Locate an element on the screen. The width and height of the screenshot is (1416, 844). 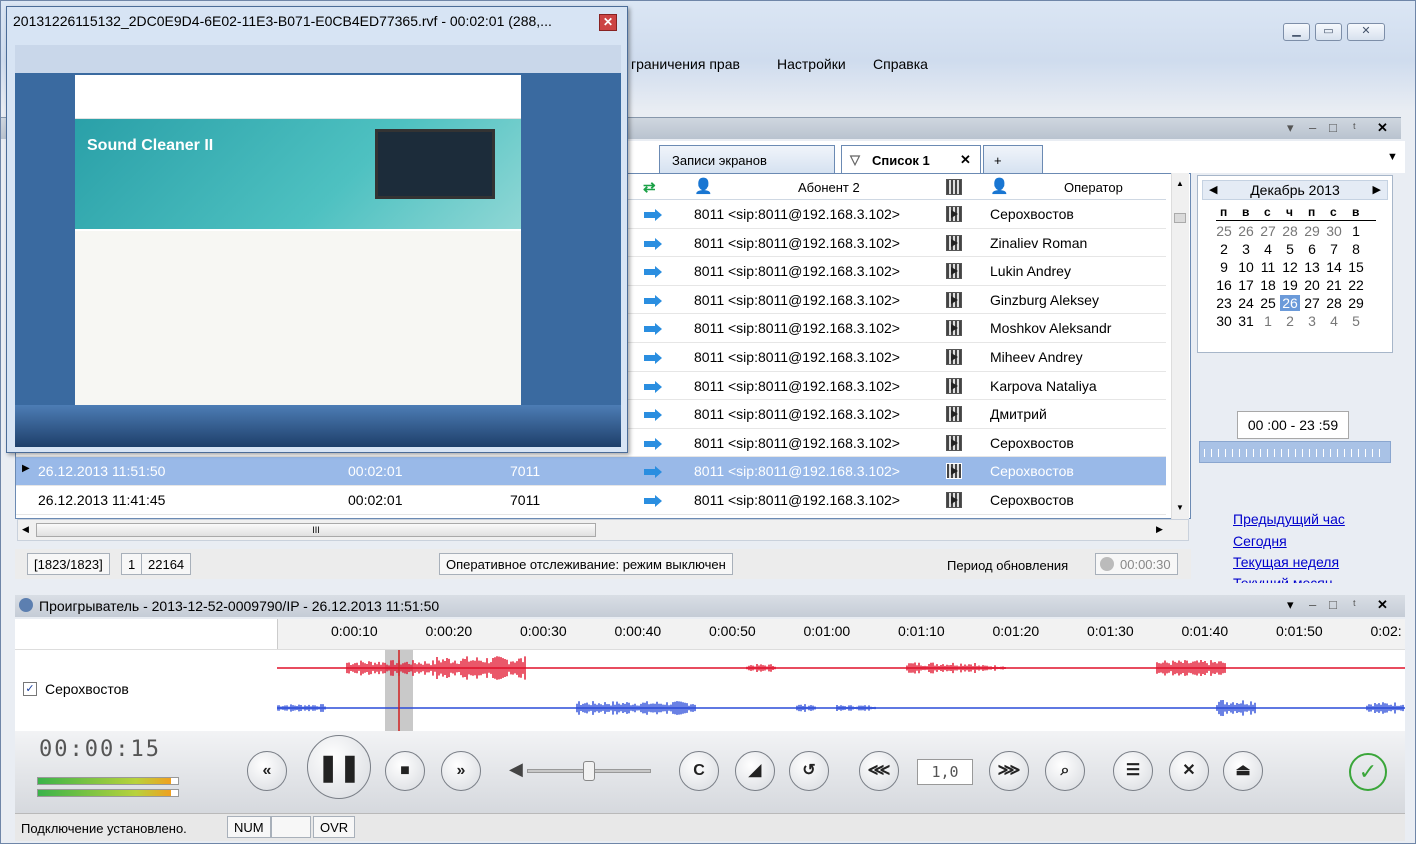
search-button: ⌕ is located at coordinates (1065, 771).